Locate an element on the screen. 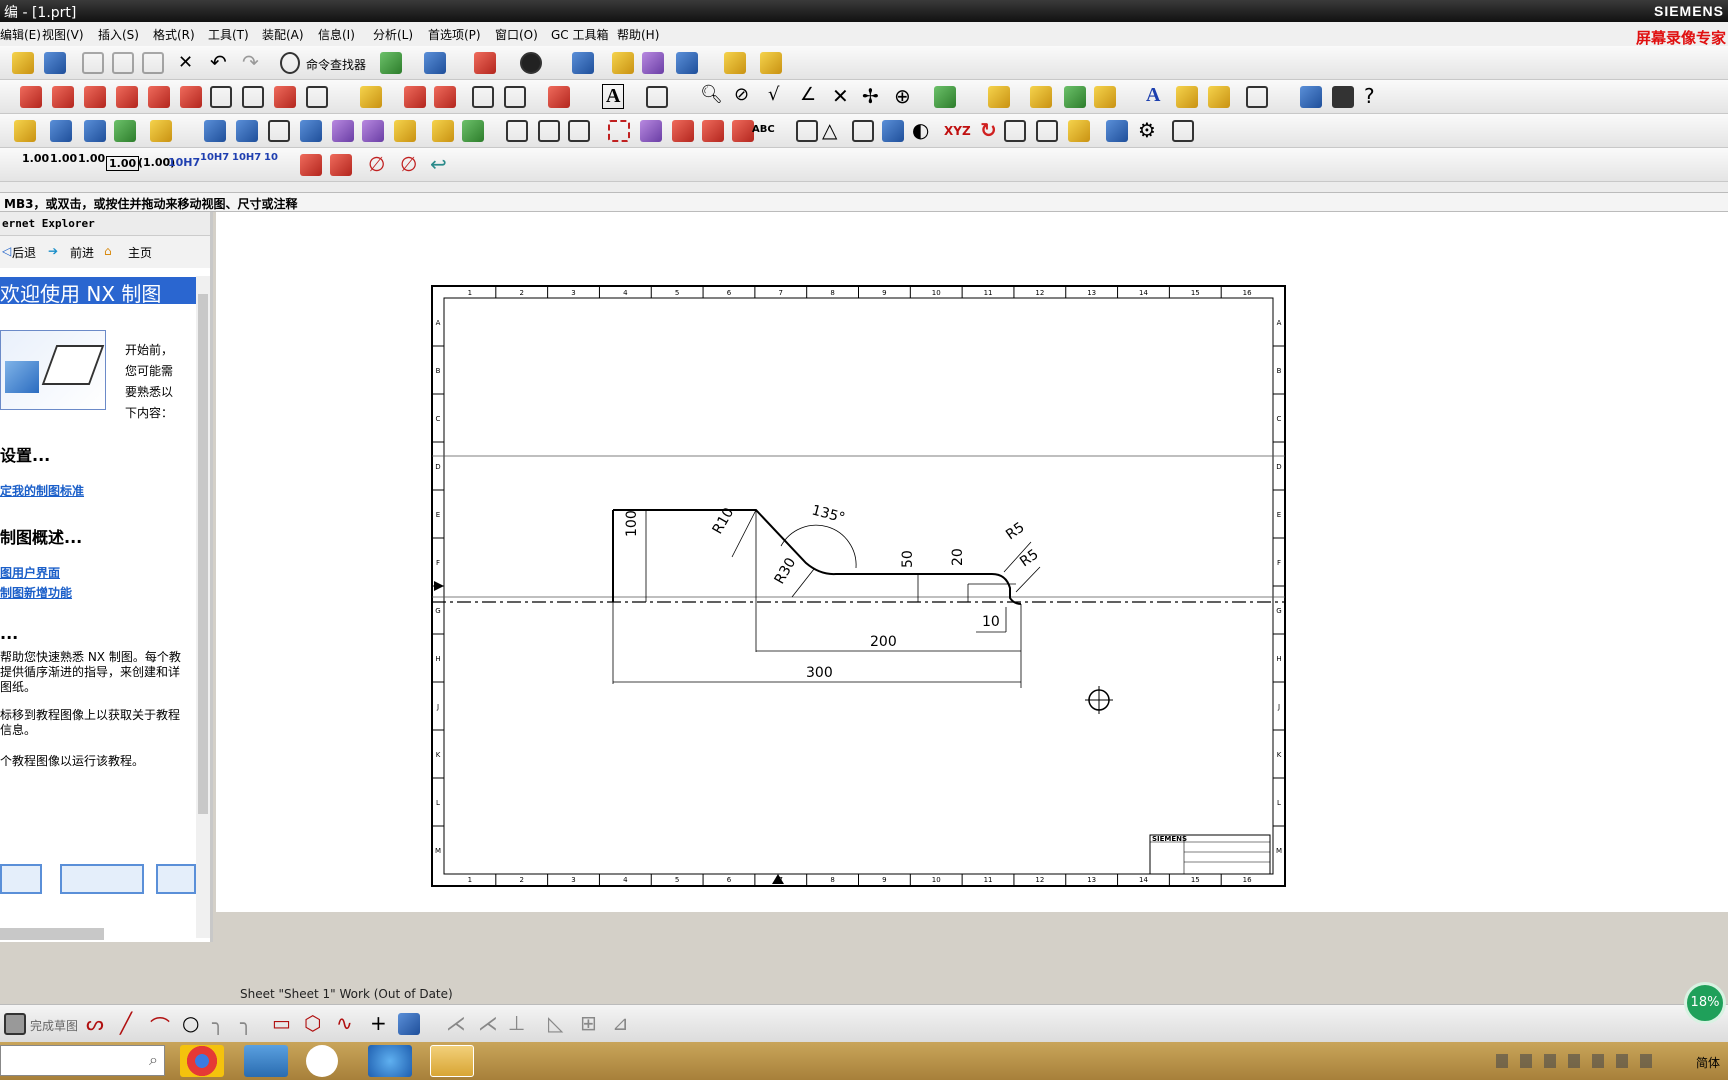 The image size is (1728, 1080). projected-view-icon is located at coordinates (95, 97).